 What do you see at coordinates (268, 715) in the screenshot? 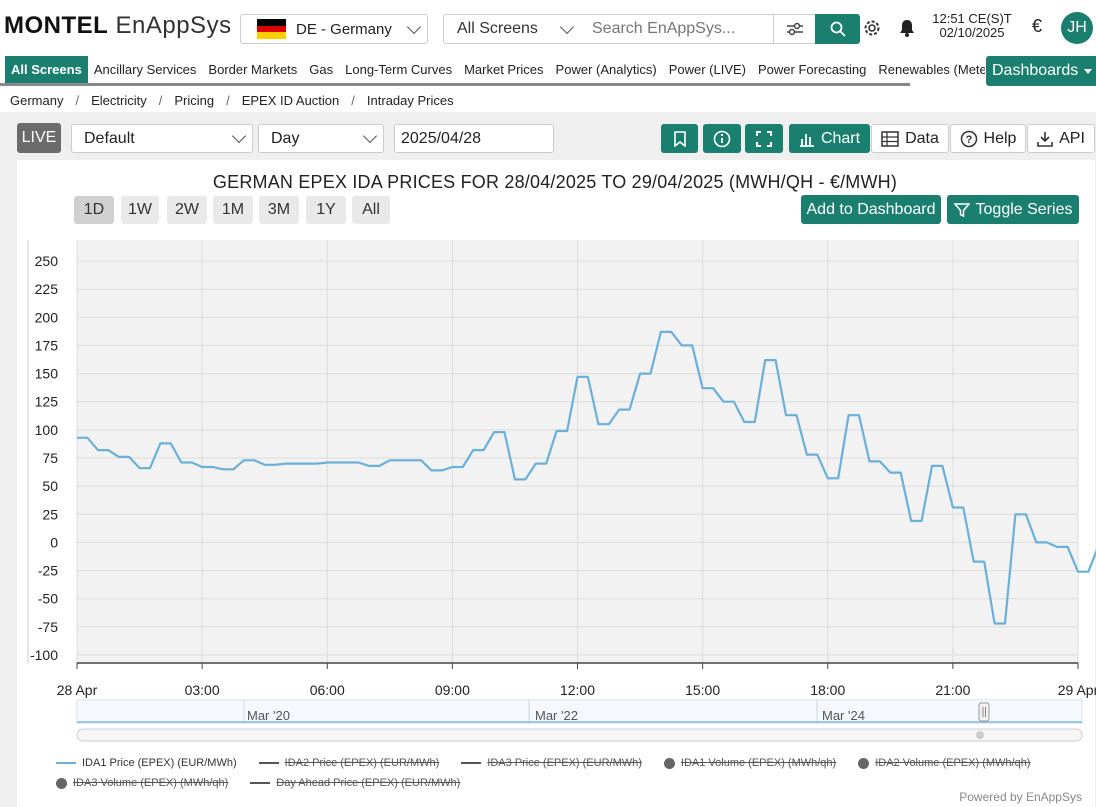
I see `navigator-label: Mar '20` at bounding box center [268, 715].